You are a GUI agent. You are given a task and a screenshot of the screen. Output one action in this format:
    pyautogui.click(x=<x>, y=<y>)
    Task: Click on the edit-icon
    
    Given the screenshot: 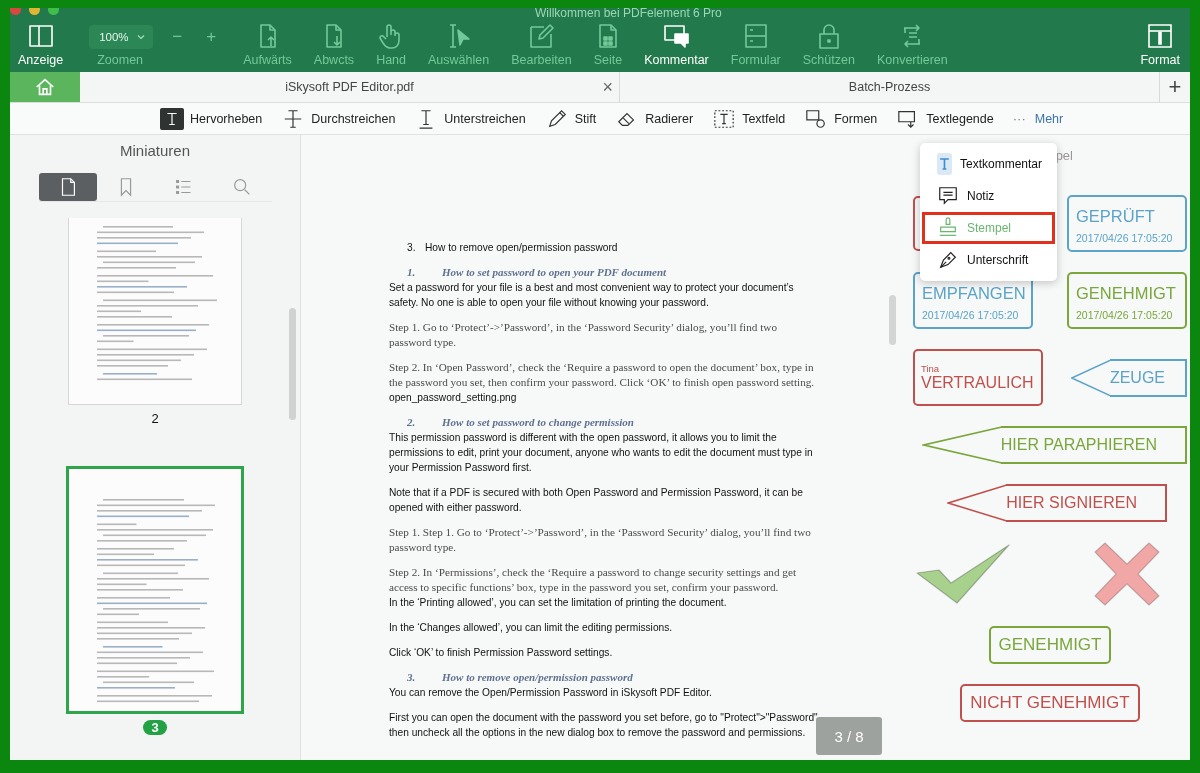 What is the action you would take?
    pyautogui.click(x=541, y=36)
    